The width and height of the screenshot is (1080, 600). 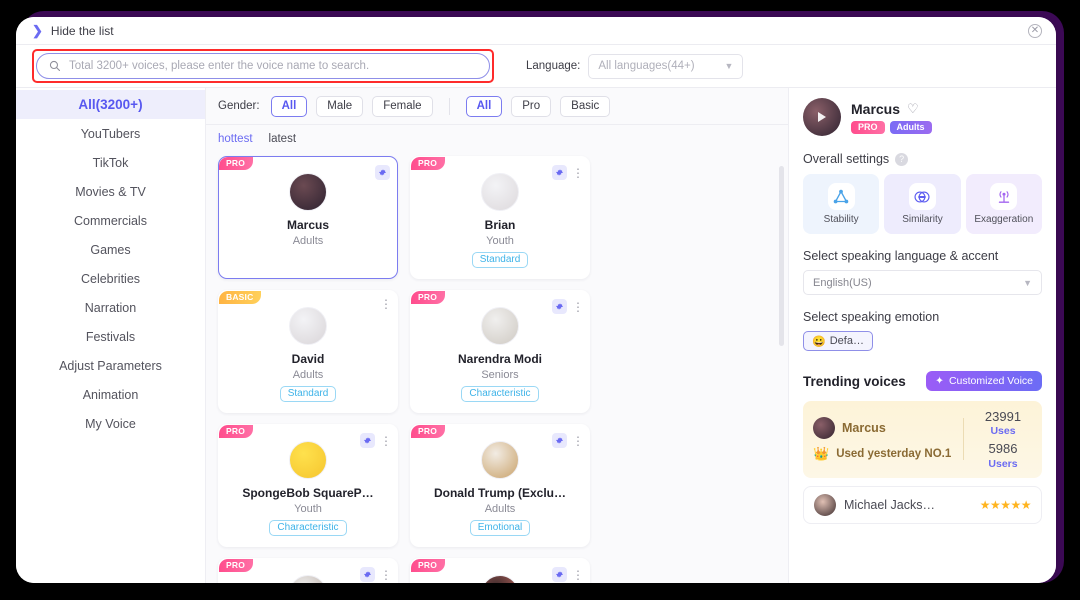 What do you see at coordinates (308, 241) in the screenshot?
I see `voice-card-age: Adults` at bounding box center [308, 241].